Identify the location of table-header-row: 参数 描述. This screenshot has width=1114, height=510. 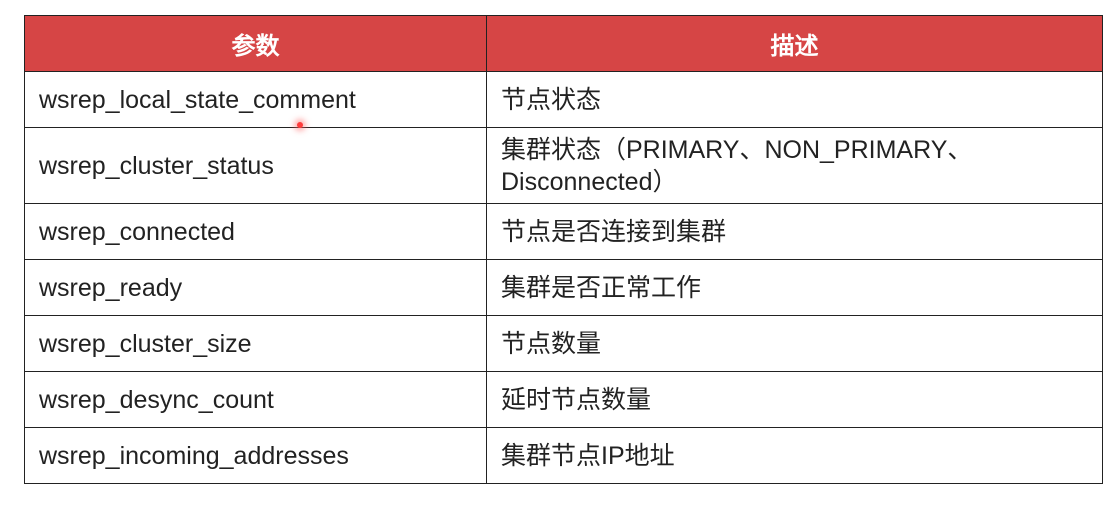
(563, 43).